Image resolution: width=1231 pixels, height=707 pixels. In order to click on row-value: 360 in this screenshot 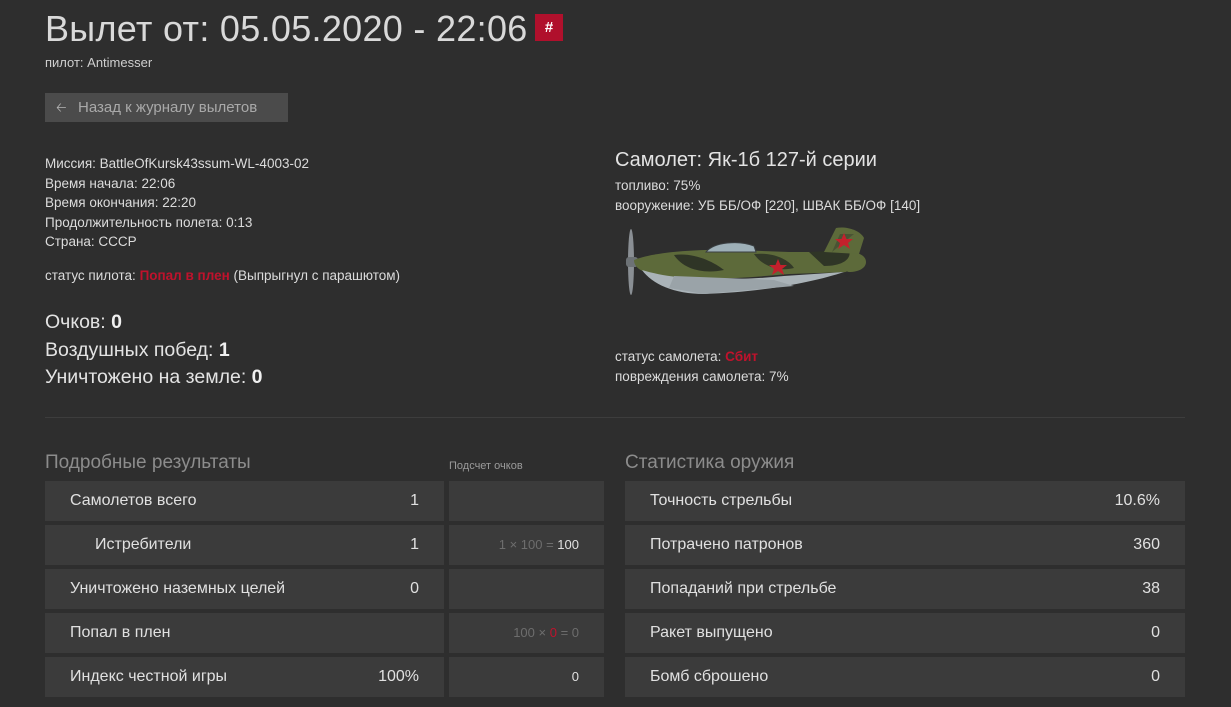, I will do `click(1146, 544)`.